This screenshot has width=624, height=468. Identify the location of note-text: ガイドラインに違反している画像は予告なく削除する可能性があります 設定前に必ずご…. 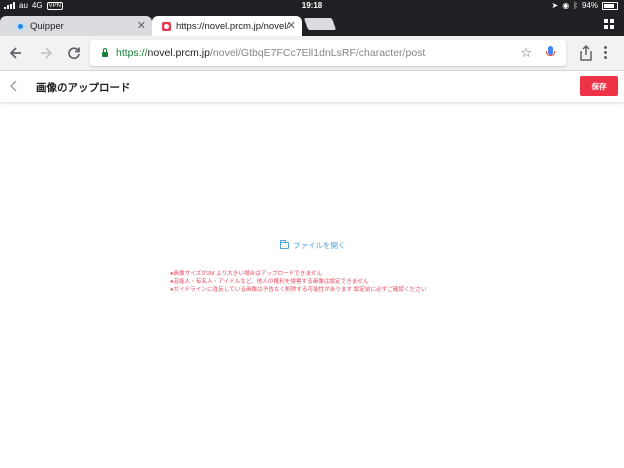
(300, 290).